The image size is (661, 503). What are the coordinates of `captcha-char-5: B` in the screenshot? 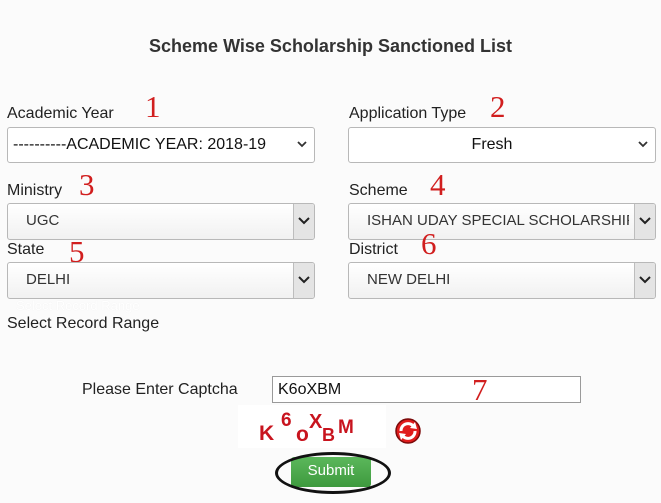 It's located at (328, 435).